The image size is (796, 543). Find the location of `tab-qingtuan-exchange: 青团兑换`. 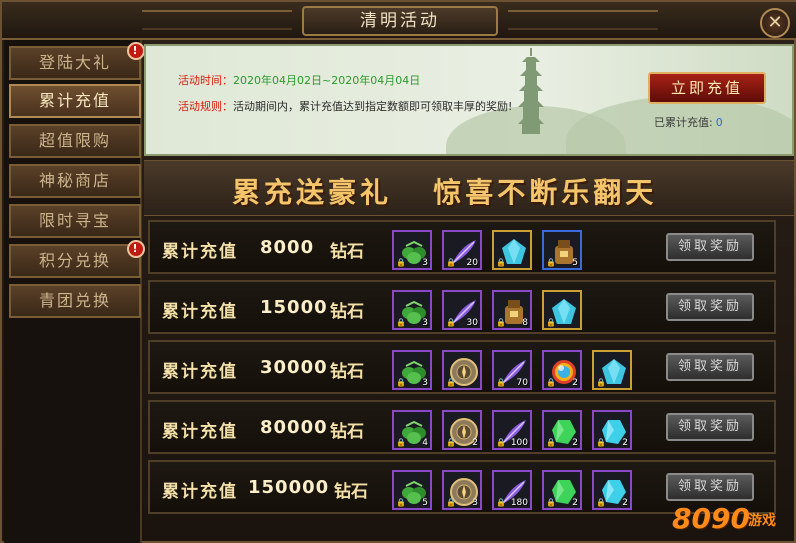

tab-qingtuan-exchange: 青团兑换 is located at coordinates (75, 301).